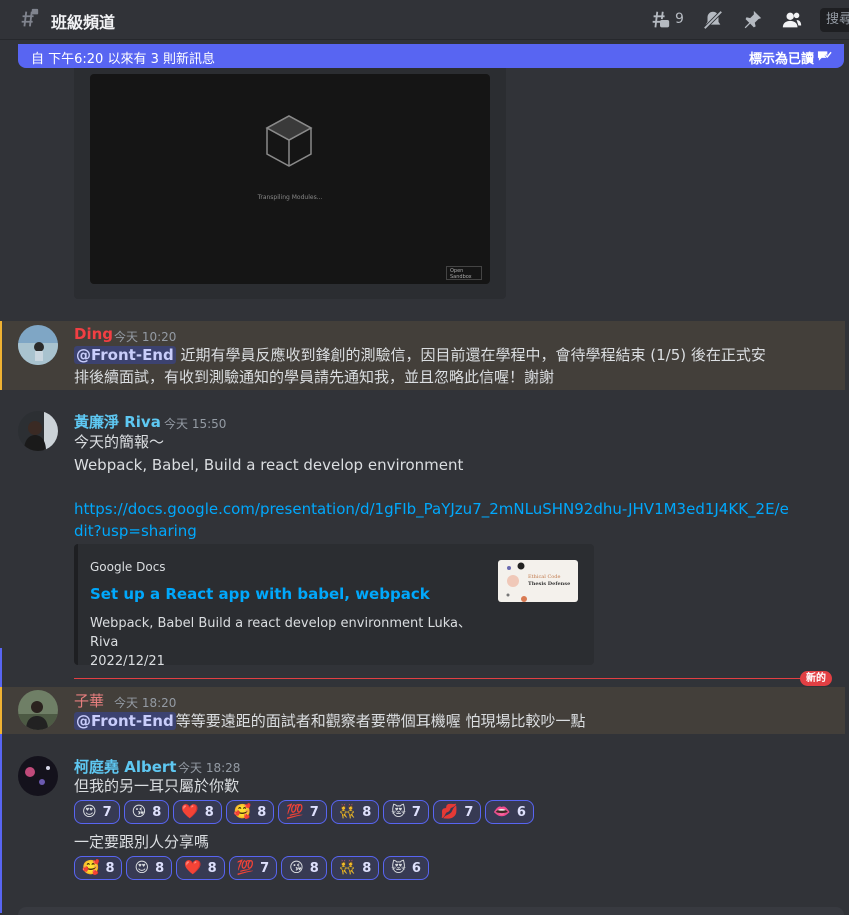 The image size is (849, 915). Describe the element at coordinates (660, 20) in the screenshot. I see `threads-icon` at that location.